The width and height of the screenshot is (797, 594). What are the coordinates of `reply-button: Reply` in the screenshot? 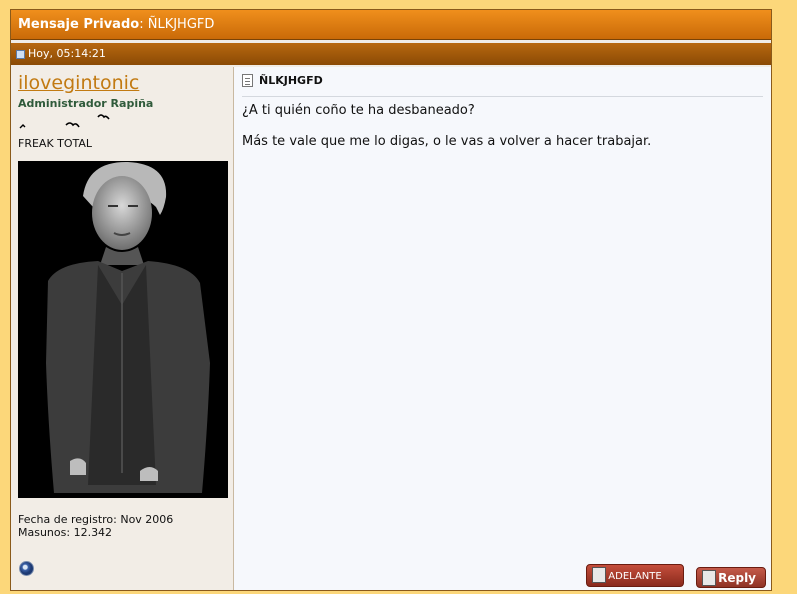 It's located at (731, 577).